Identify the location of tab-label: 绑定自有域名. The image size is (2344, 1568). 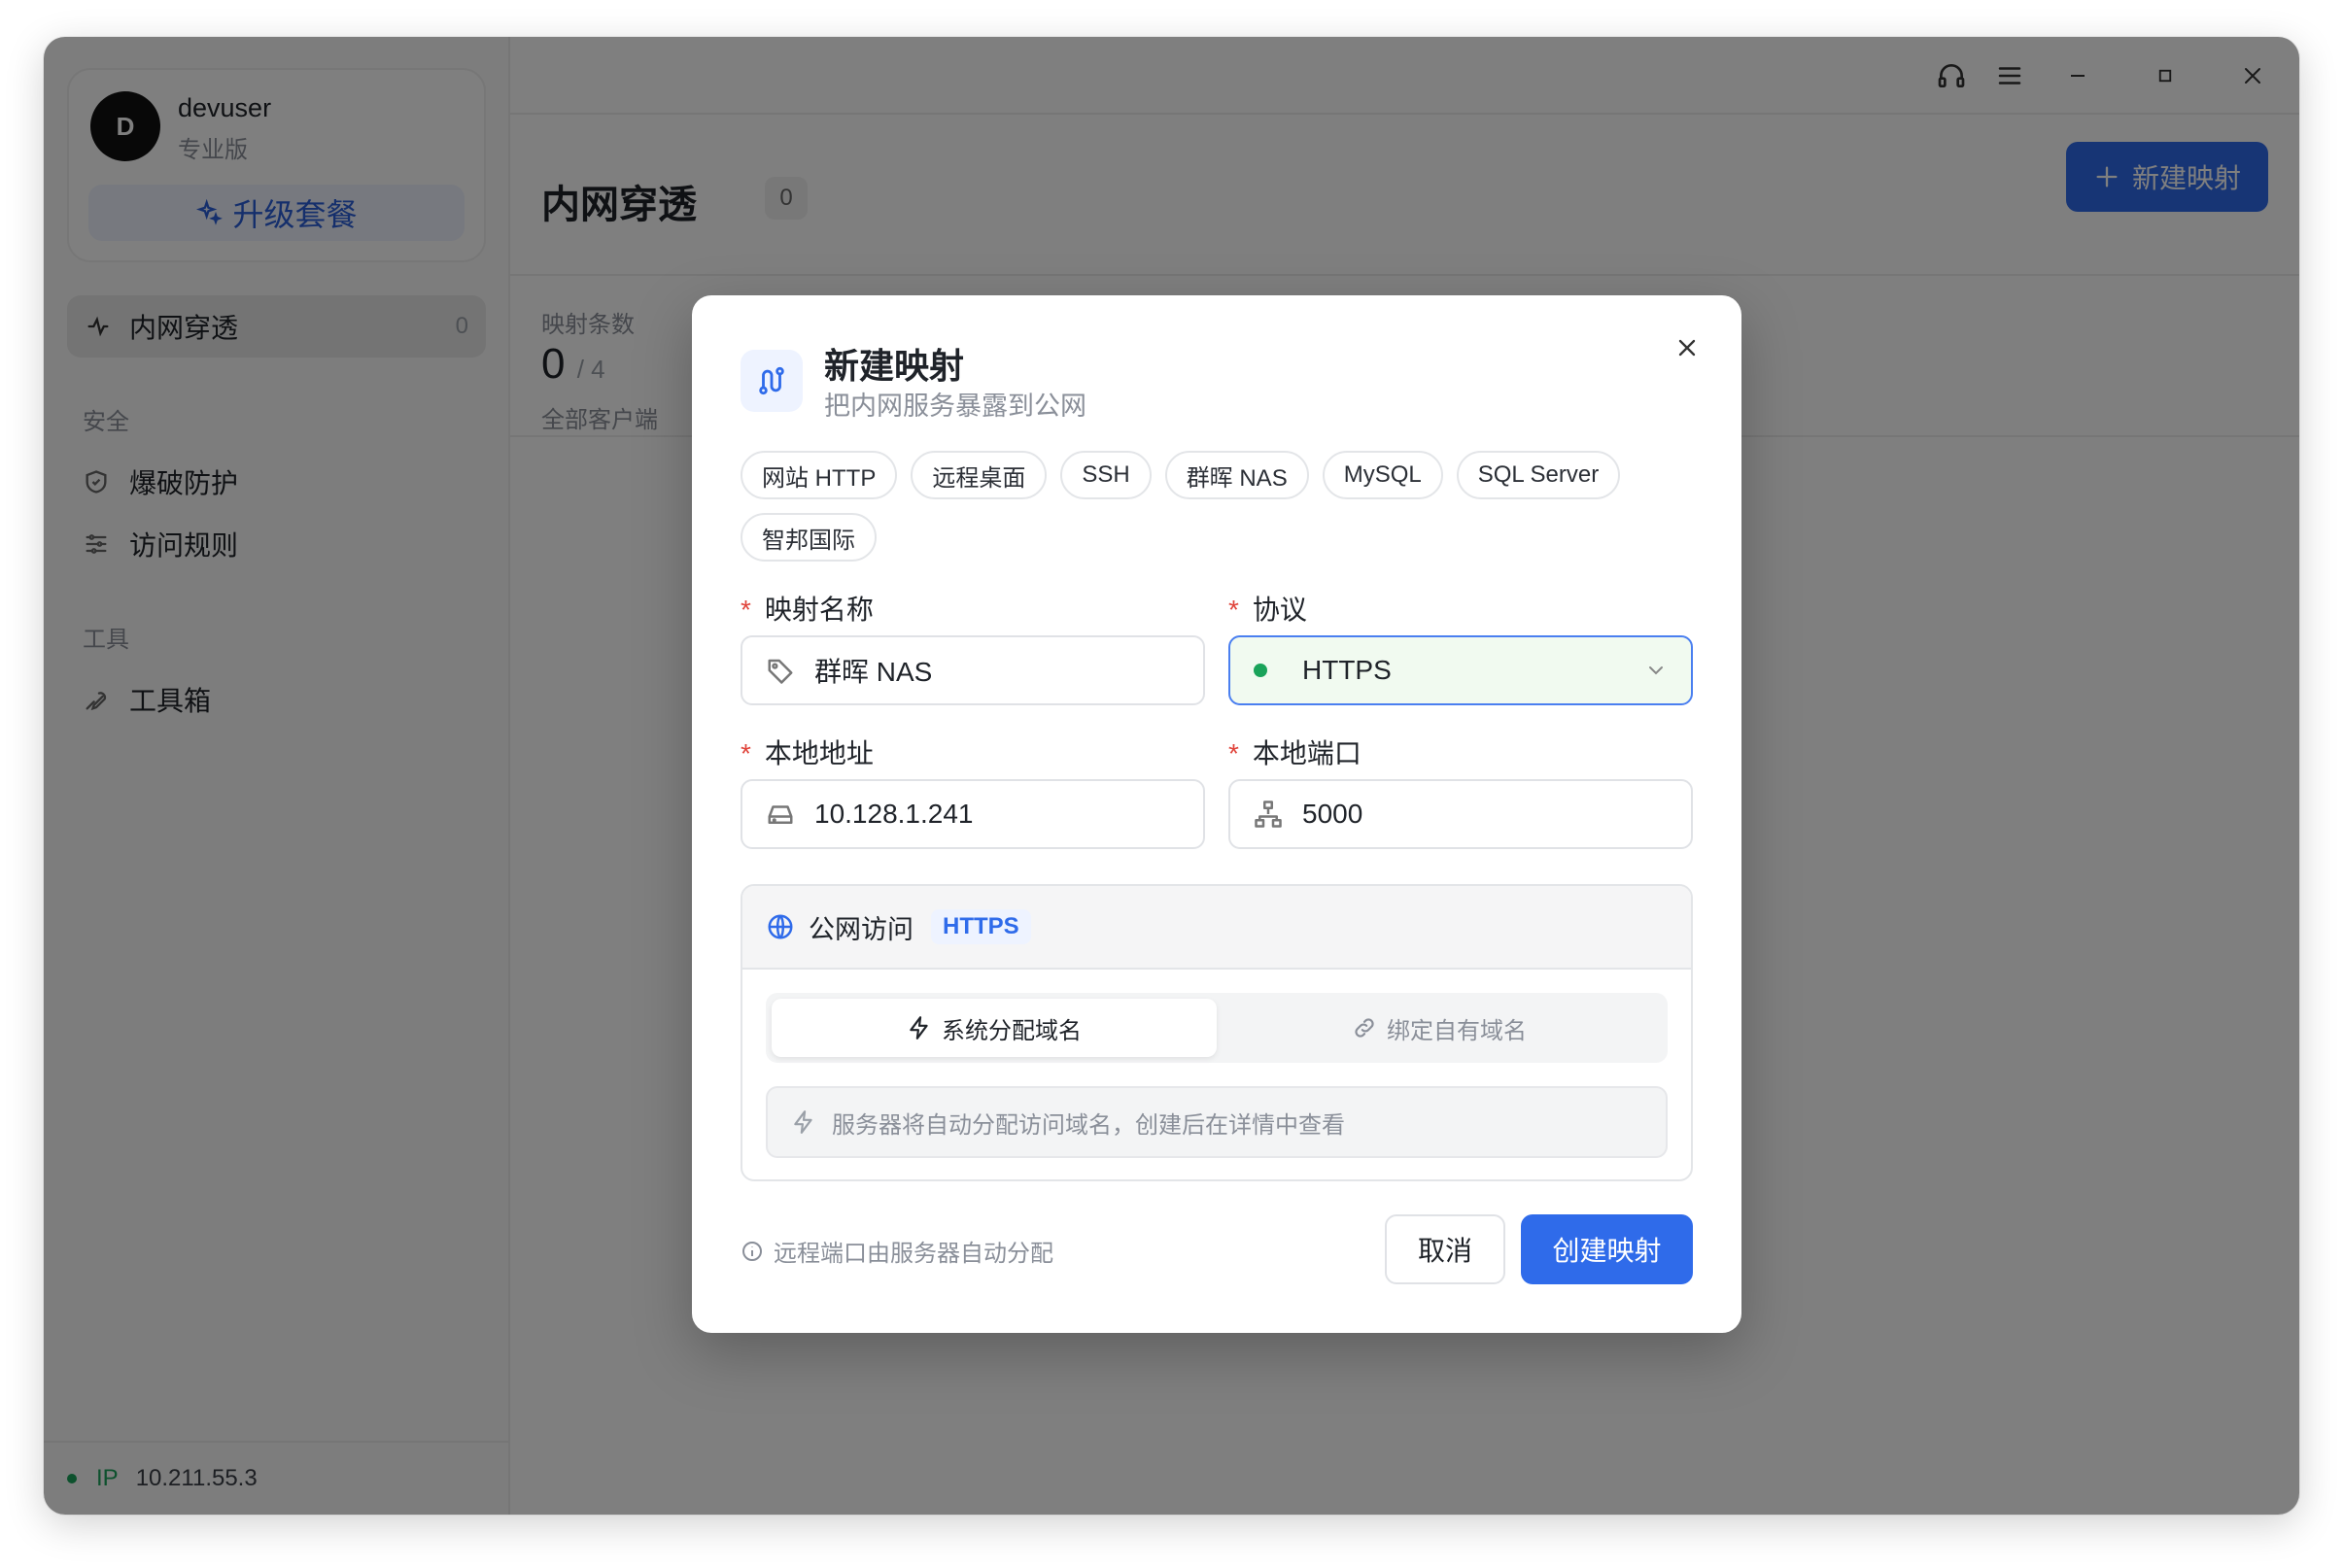
(1457, 1030).